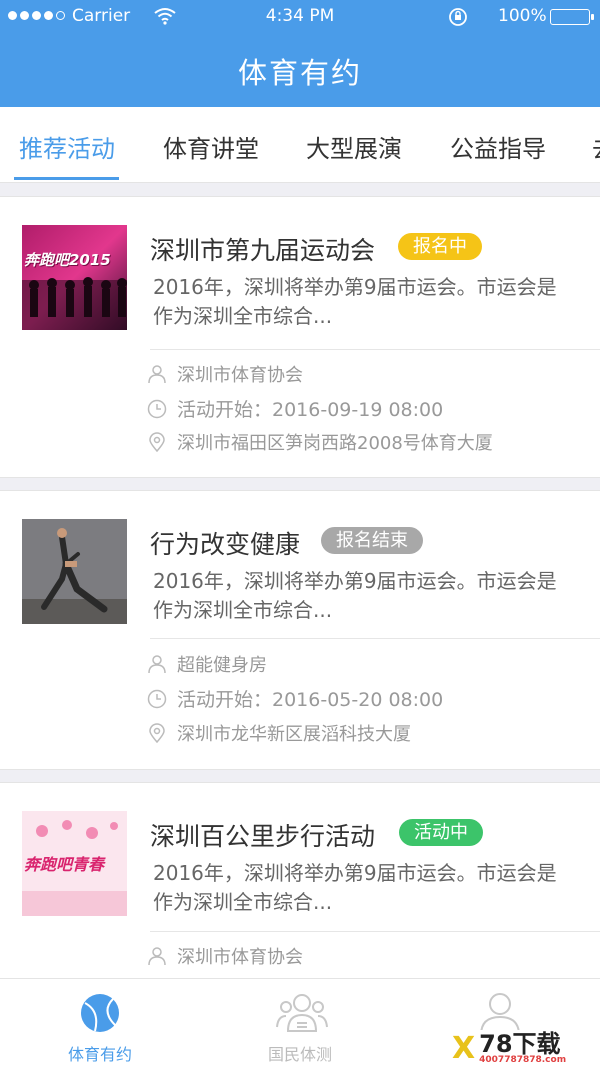  I want to click on activity-title: 深圳市第九届运动会, so click(263, 250).